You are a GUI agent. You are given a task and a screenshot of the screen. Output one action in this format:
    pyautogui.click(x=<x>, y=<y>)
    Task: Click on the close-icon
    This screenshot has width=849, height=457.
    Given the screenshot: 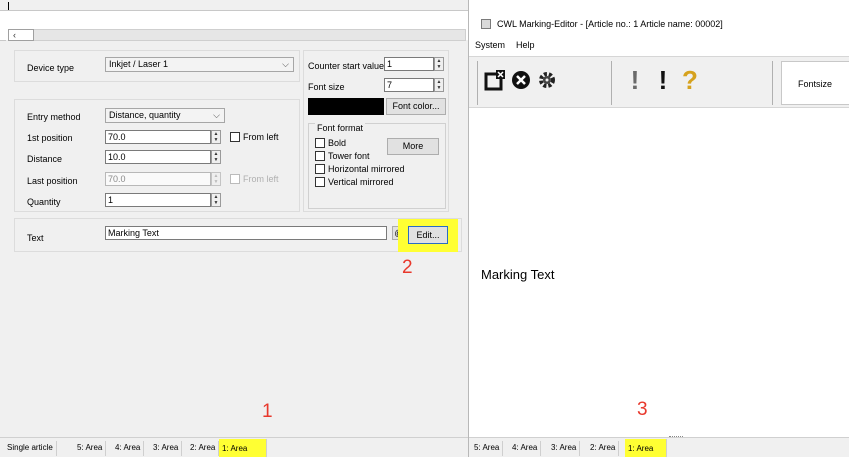 What is the action you would take?
    pyautogui.click(x=521, y=82)
    